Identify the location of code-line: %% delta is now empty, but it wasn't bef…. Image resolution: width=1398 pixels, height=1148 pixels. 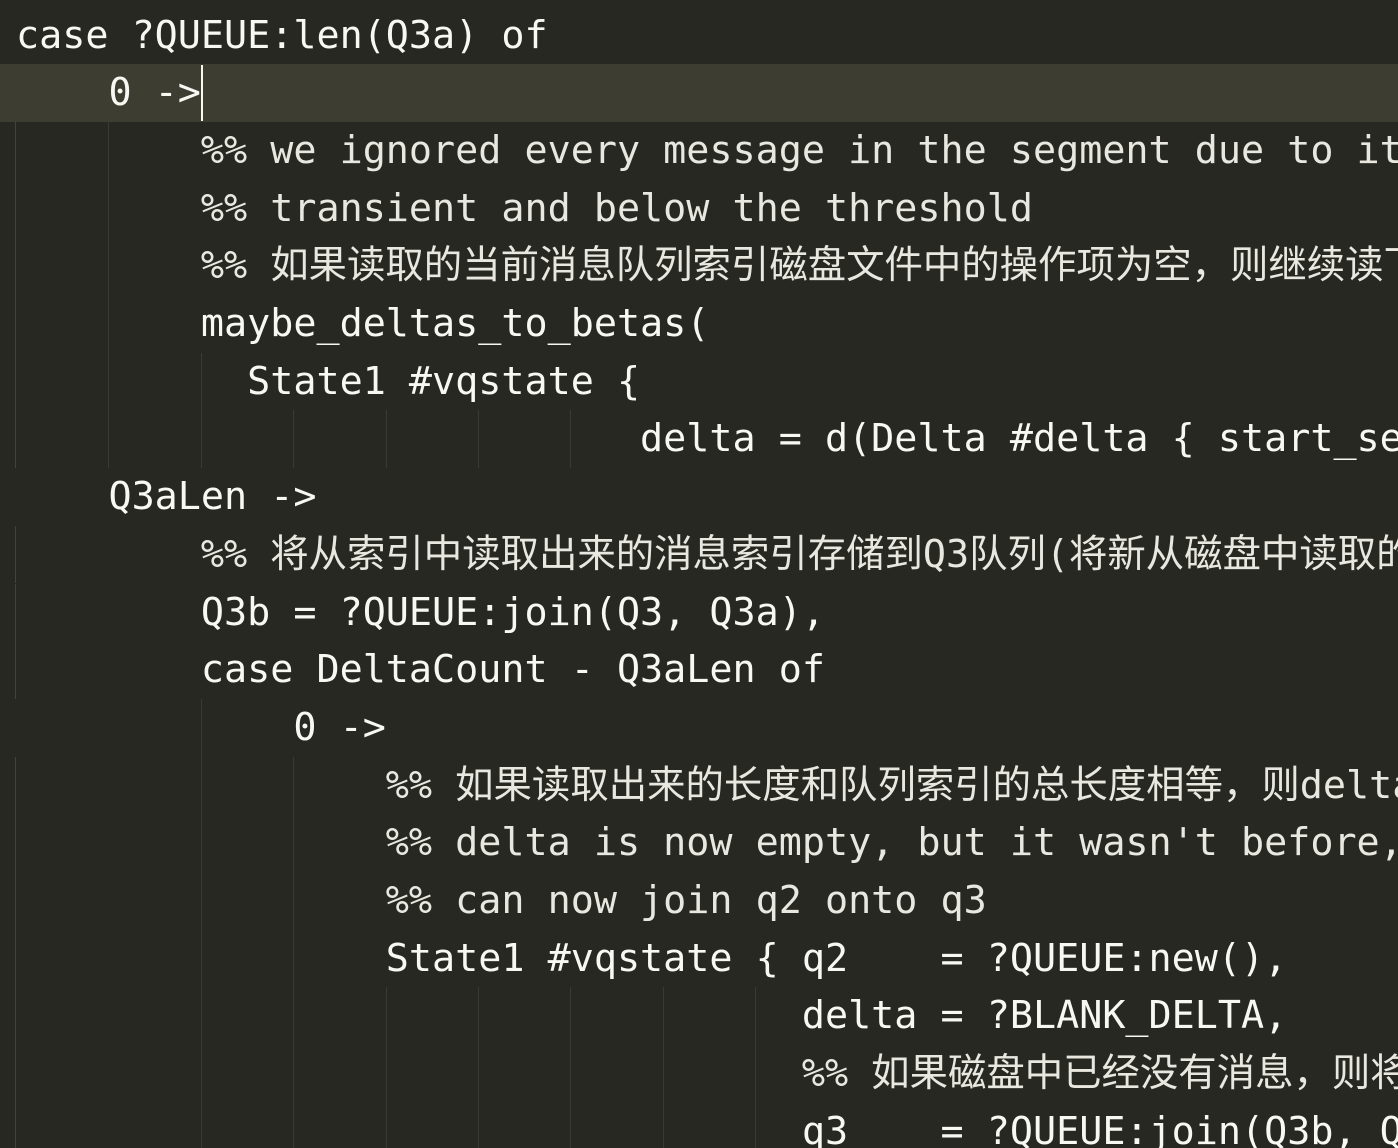
(699, 843).